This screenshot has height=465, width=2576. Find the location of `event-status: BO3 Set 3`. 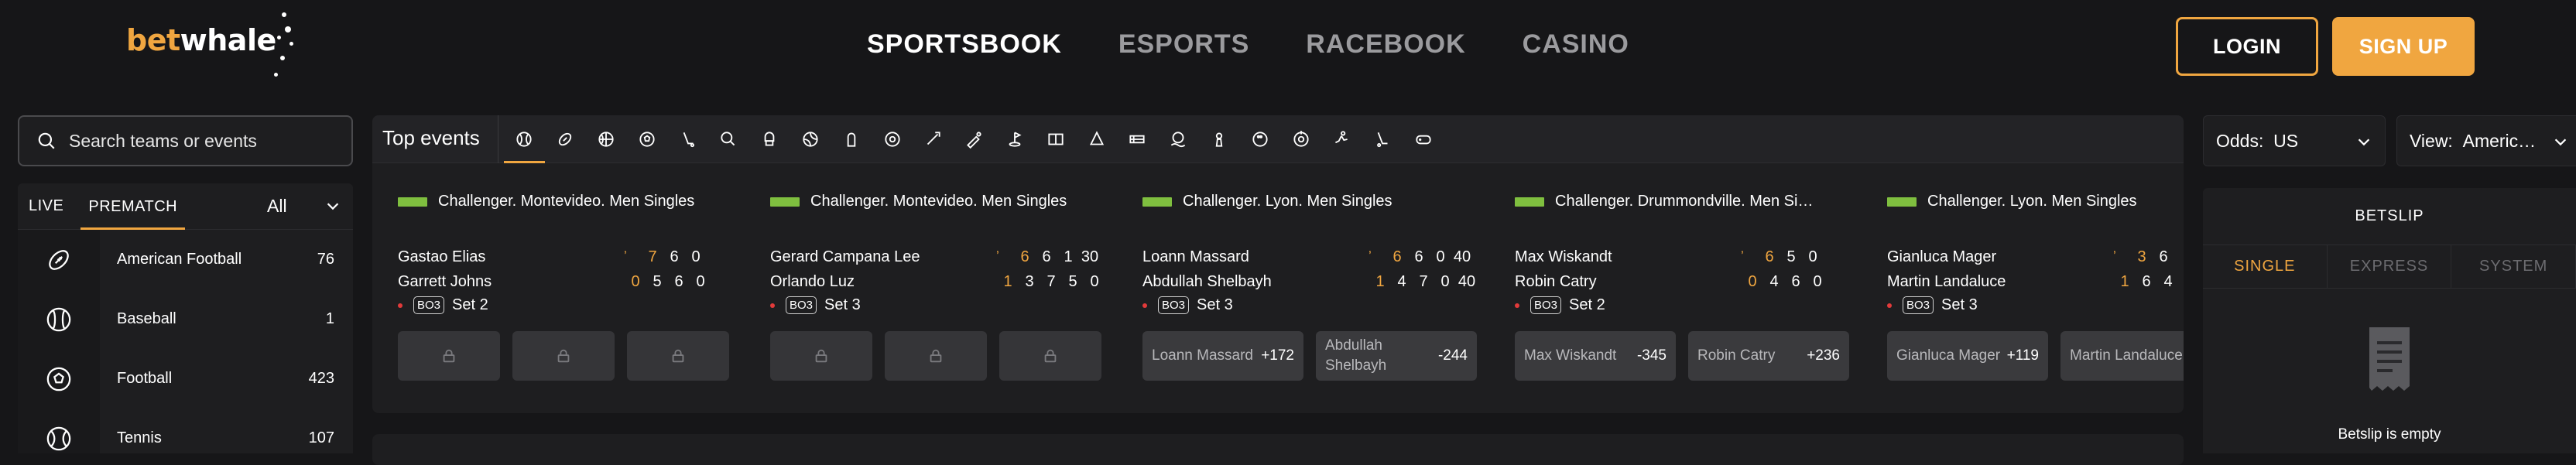

event-status: BO3 Set 3 is located at coordinates (1187, 305).